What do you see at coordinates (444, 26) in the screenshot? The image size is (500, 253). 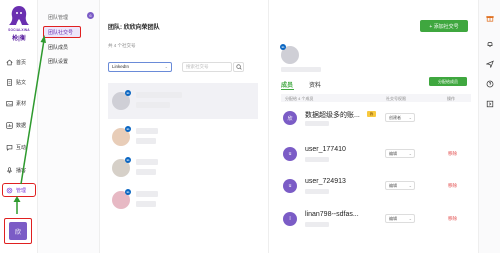 I see `add-account-button: + 添加社交号` at bounding box center [444, 26].